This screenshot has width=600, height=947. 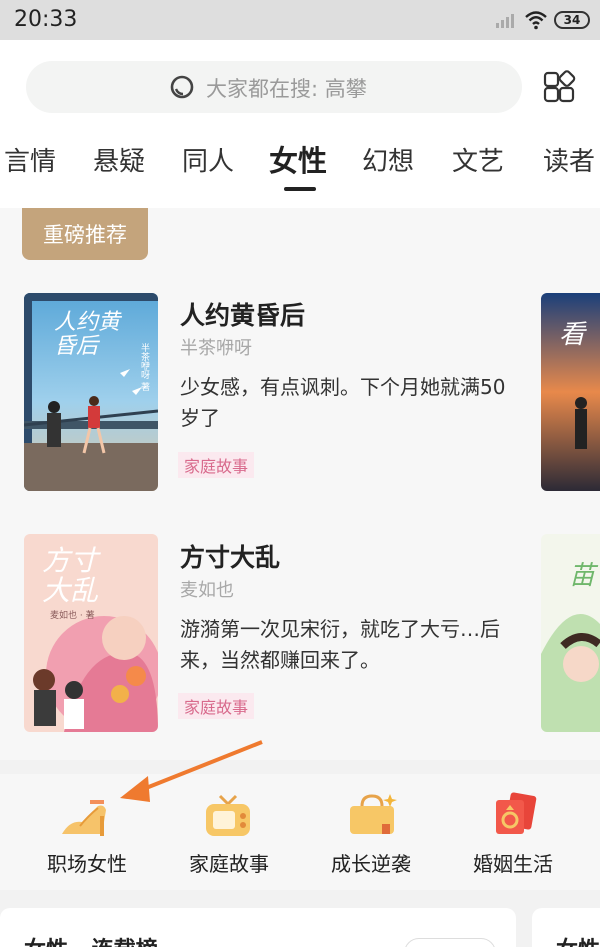 What do you see at coordinates (191, 771) in the screenshot?
I see `annotation-arrow-icon` at bounding box center [191, 771].